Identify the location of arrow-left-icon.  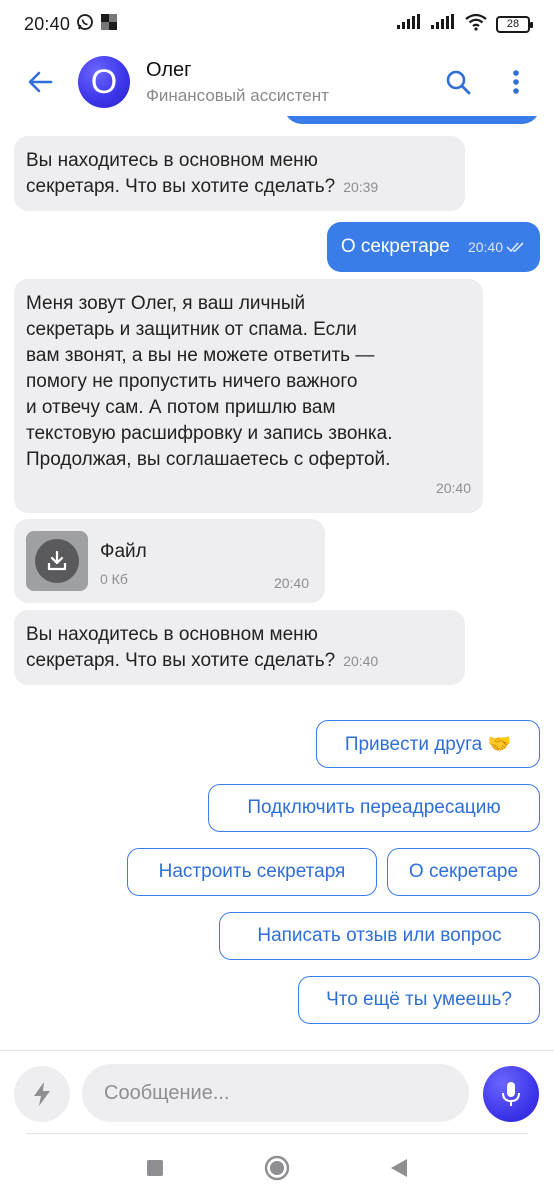
(40, 82).